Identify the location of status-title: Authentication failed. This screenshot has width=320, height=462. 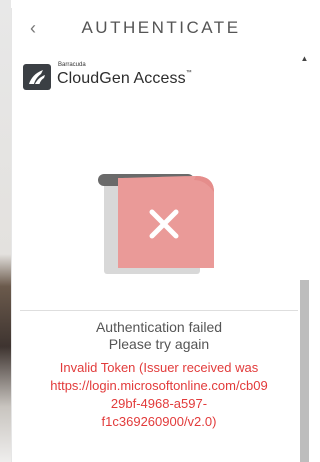
(159, 327).